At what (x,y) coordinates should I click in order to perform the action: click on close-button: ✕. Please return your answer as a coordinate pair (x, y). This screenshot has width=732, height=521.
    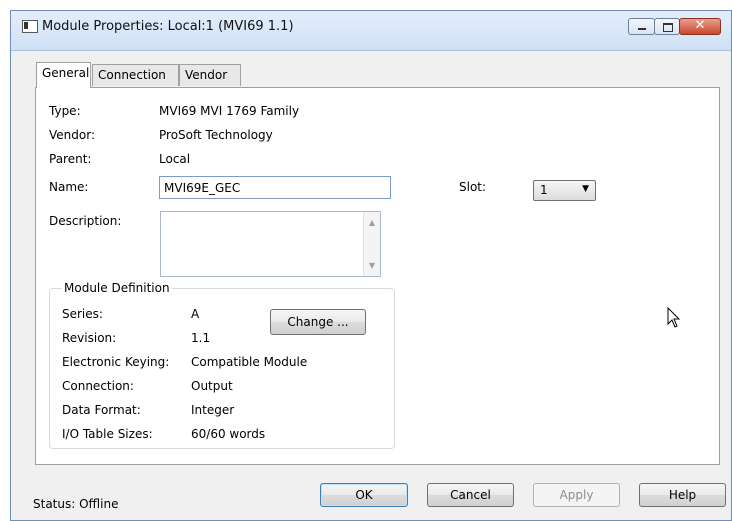
    Looking at the image, I should click on (700, 26).